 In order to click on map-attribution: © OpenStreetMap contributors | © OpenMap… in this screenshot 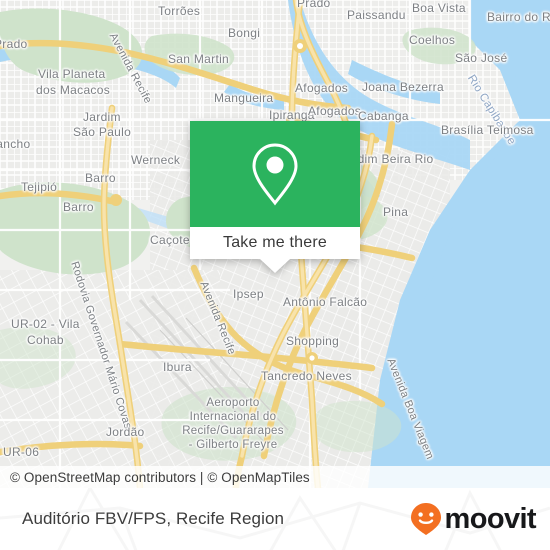, I will do `click(275, 477)`.